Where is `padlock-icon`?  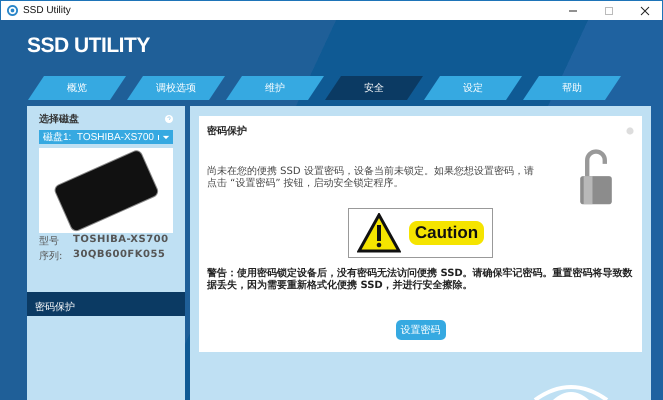 padlock-icon is located at coordinates (596, 177).